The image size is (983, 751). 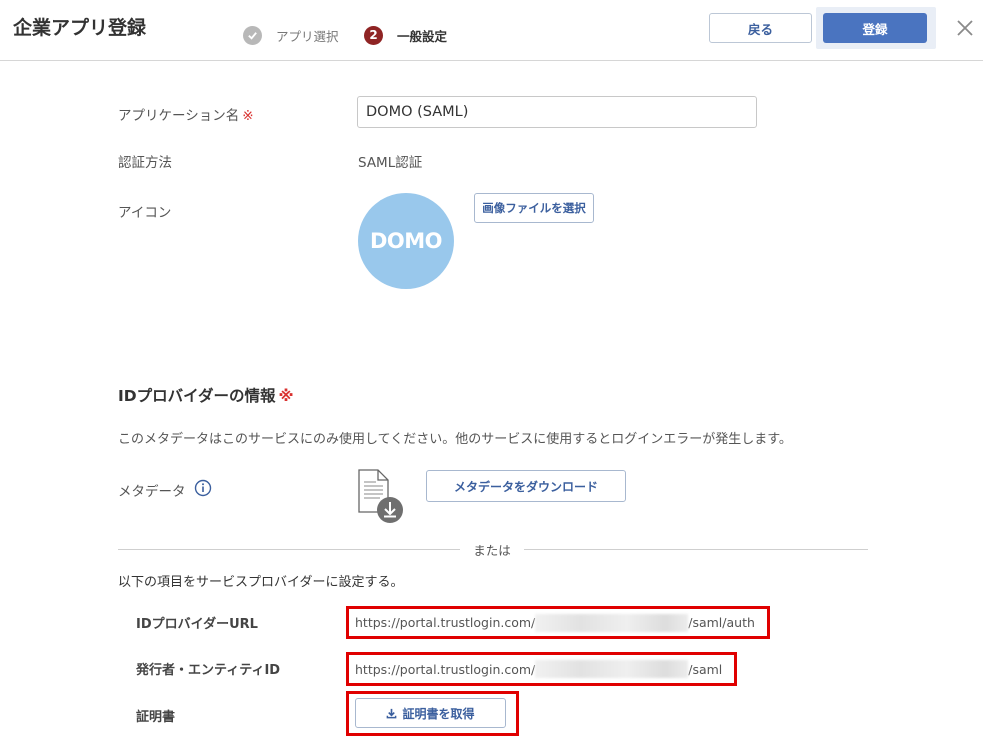 I want to click on select-image-button: 画像ファイルを選択, so click(x=534, y=208).